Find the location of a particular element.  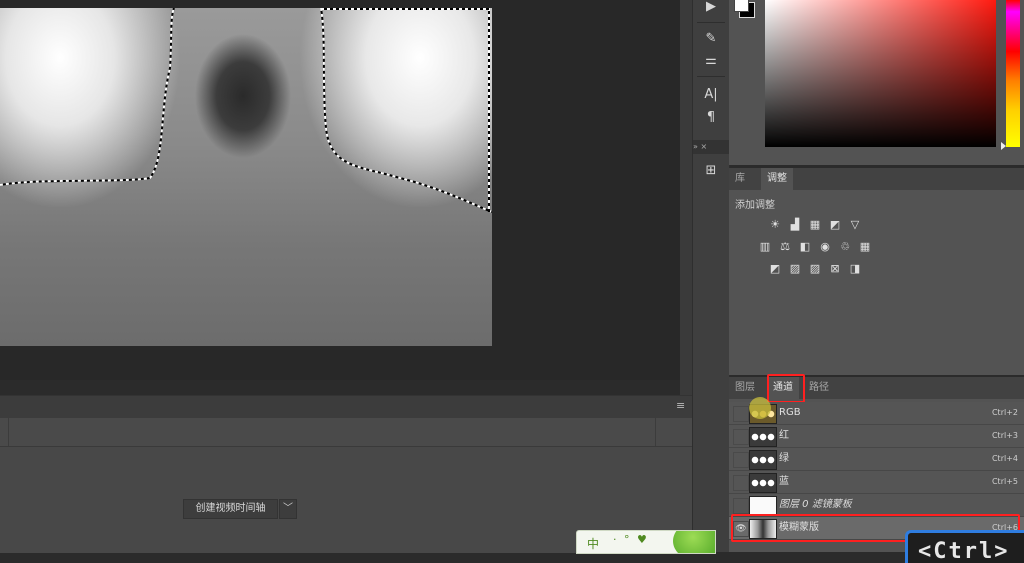

foreground-color-swatch is located at coordinates (741, 6).